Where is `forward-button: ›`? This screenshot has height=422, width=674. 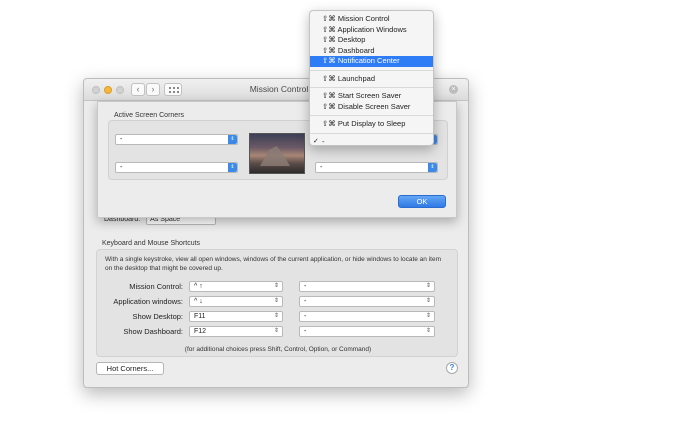
forward-button: › is located at coordinates (153, 89).